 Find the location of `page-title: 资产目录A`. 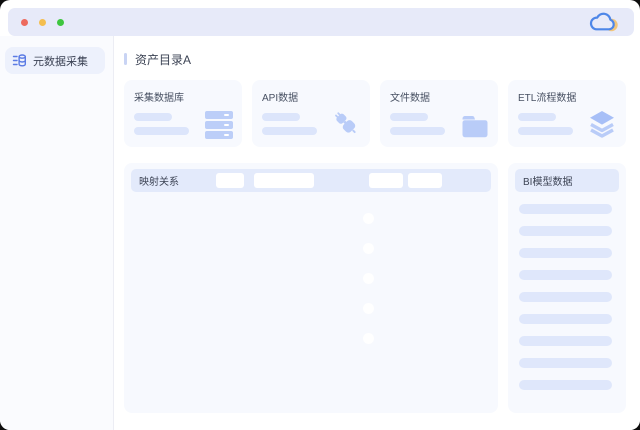

page-title: 资产目录A is located at coordinates (163, 59).